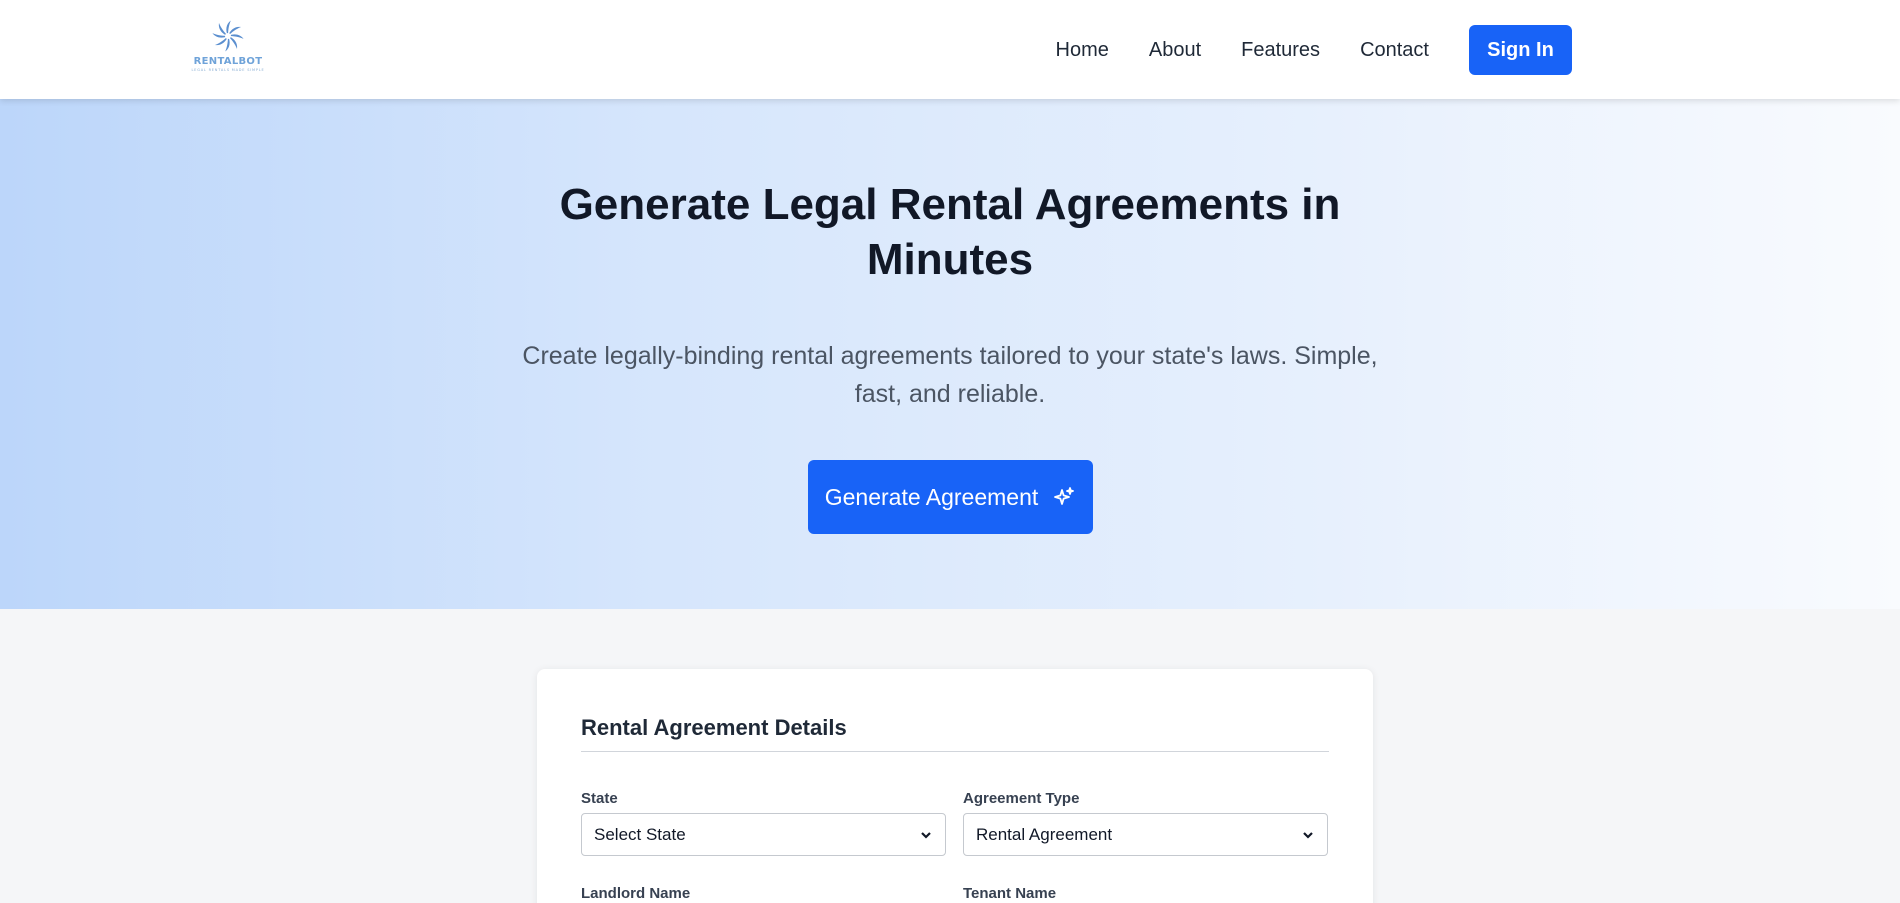  I want to click on landlord-name-label: Landlord Name, so click(636, 893).